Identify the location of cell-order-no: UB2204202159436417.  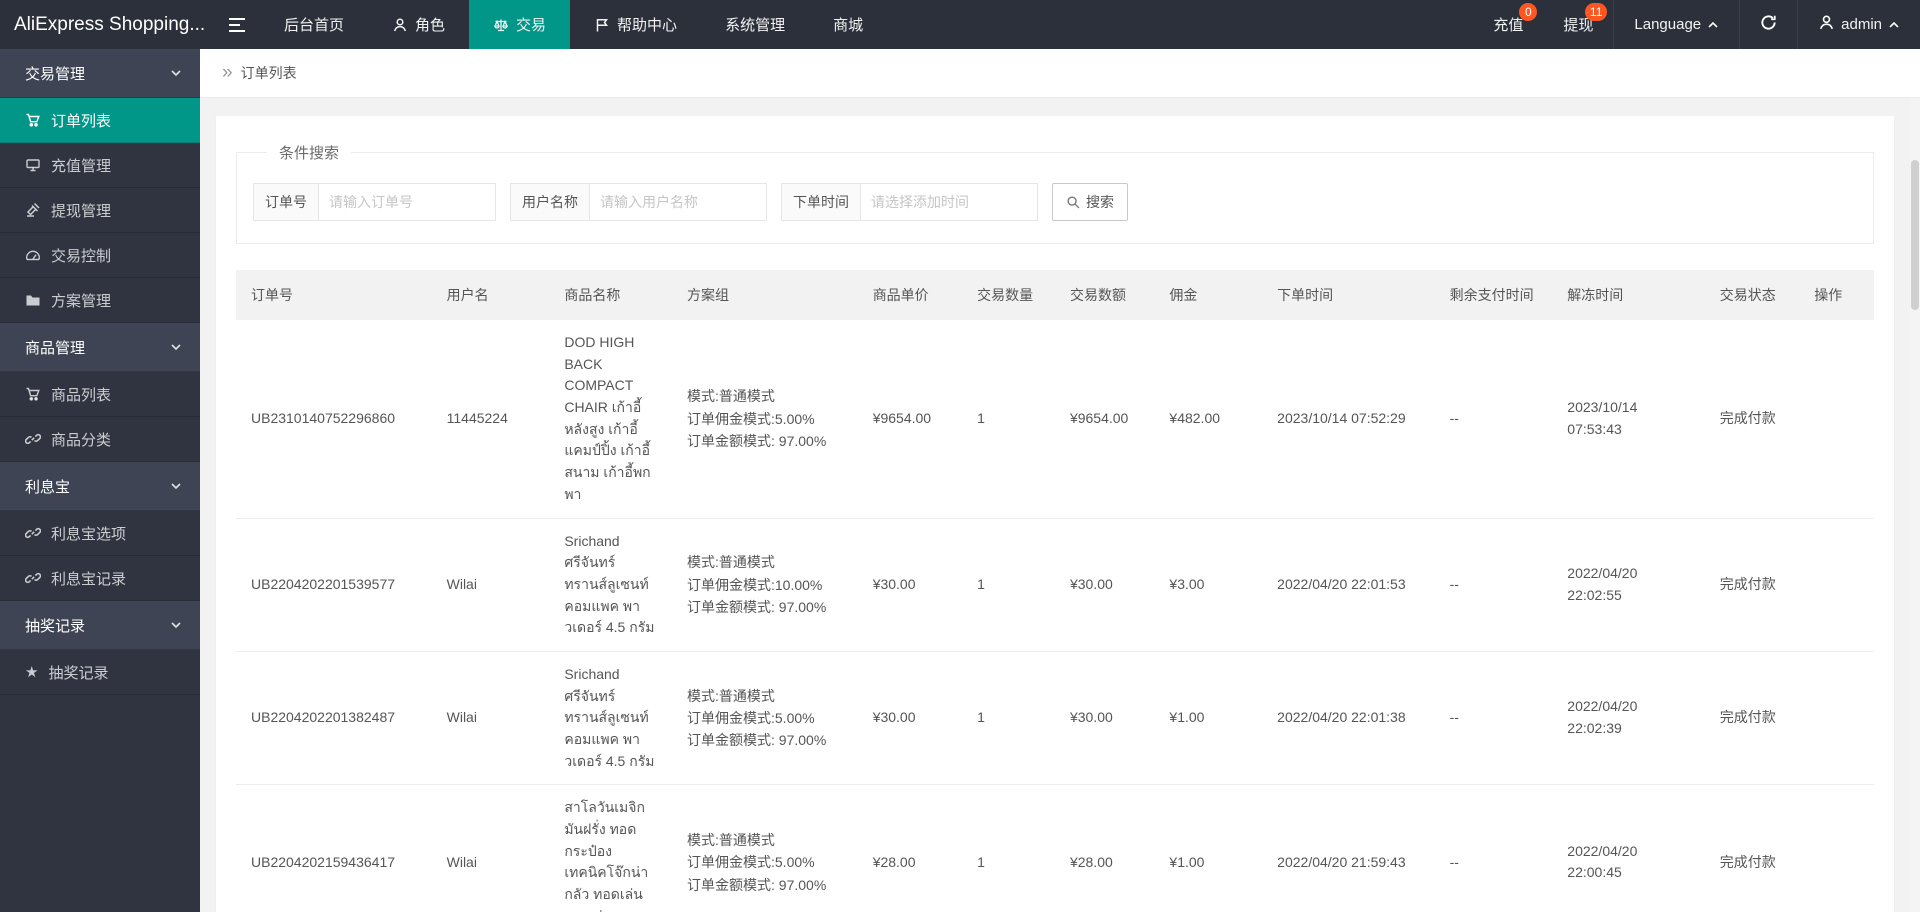
(334, 848).